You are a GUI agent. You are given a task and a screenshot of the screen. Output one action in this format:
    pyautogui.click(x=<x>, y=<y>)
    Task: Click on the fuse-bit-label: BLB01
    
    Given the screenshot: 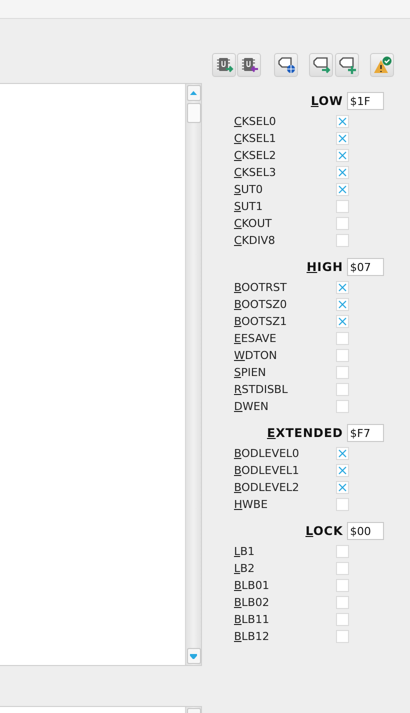 What is the action you would take?
    pyautogui.click(x=252, y=585)
    